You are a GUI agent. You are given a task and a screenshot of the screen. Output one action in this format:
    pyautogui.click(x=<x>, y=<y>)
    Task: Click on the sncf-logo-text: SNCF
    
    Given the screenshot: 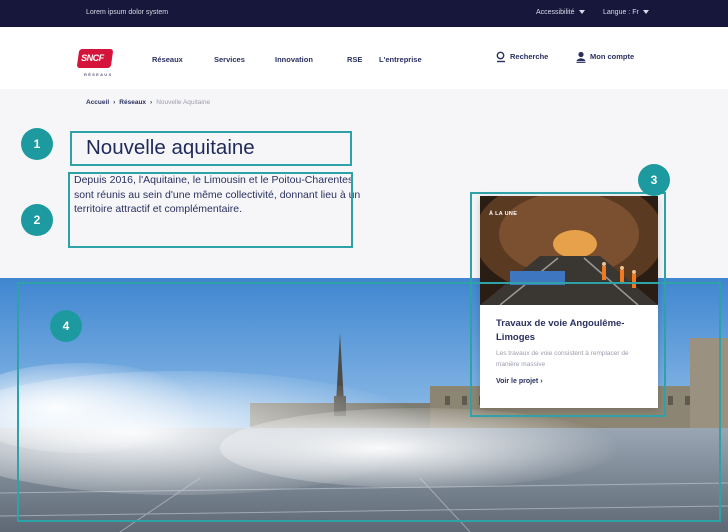 What is the action you would take?
    pyautogui.click(x=92, y=58)
    